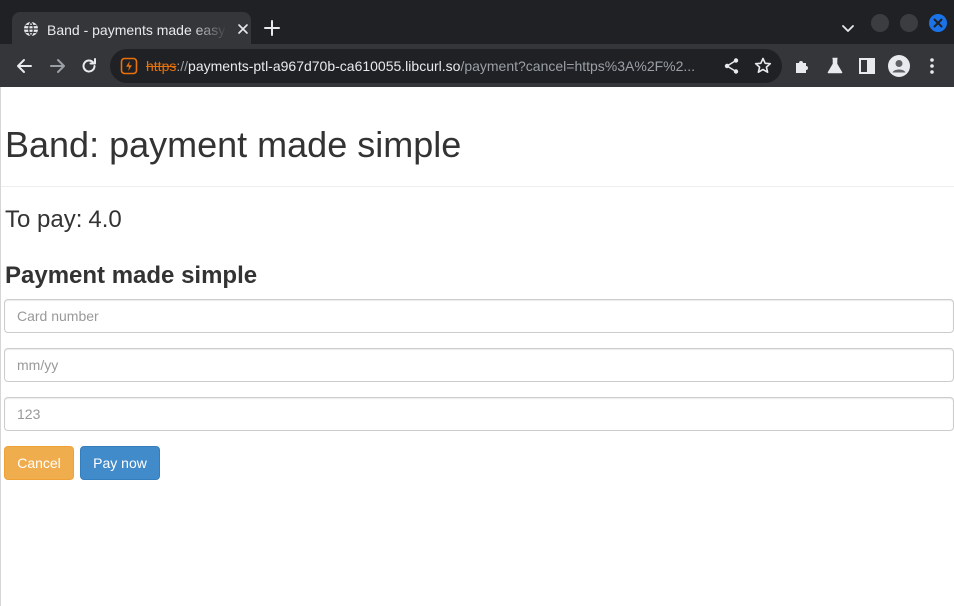 Image resolution: width=954 pixels, height=606 pixels. I want to click on close-icon, so click(938, 23).